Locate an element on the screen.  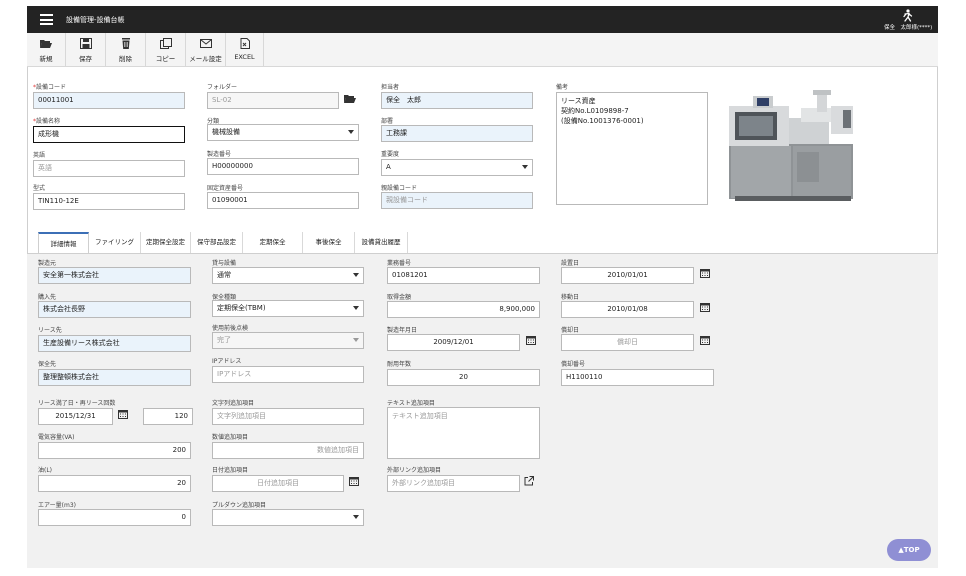
lessor-input: 生産設備リース株式会社 is located at coordinates (114, 343).